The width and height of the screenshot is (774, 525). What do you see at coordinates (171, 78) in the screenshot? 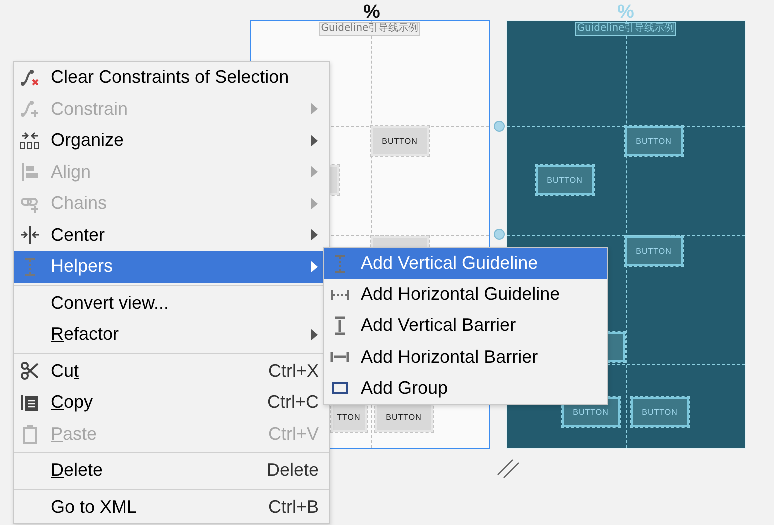
I see `menu-item: Clear Constraints of Selection` at bounding box center [171, 78].